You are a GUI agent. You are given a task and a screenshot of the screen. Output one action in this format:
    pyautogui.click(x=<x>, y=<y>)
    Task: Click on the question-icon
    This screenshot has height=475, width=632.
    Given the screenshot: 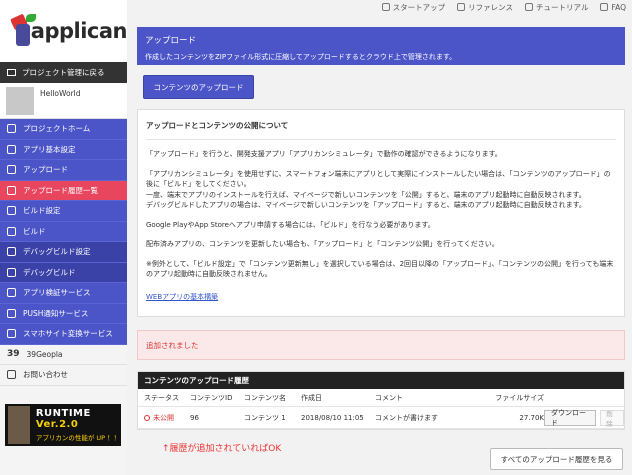 What is the action you would take?
    pyautogui.click(x=604, y=7)
    